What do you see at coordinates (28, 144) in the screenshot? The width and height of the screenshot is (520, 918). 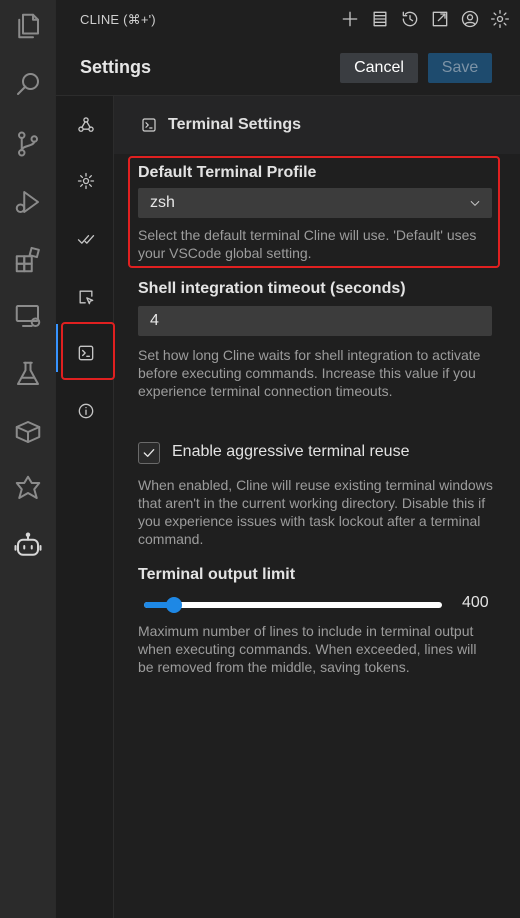 I see `source-control-icon` at bounding box center [28, 144].